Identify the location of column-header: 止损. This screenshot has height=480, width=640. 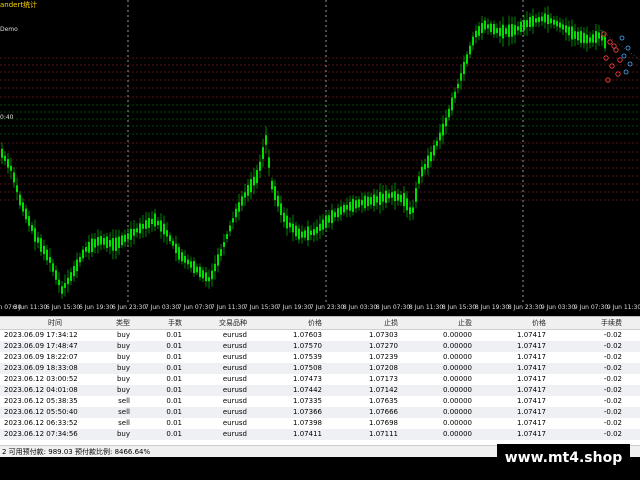
(391, 323).